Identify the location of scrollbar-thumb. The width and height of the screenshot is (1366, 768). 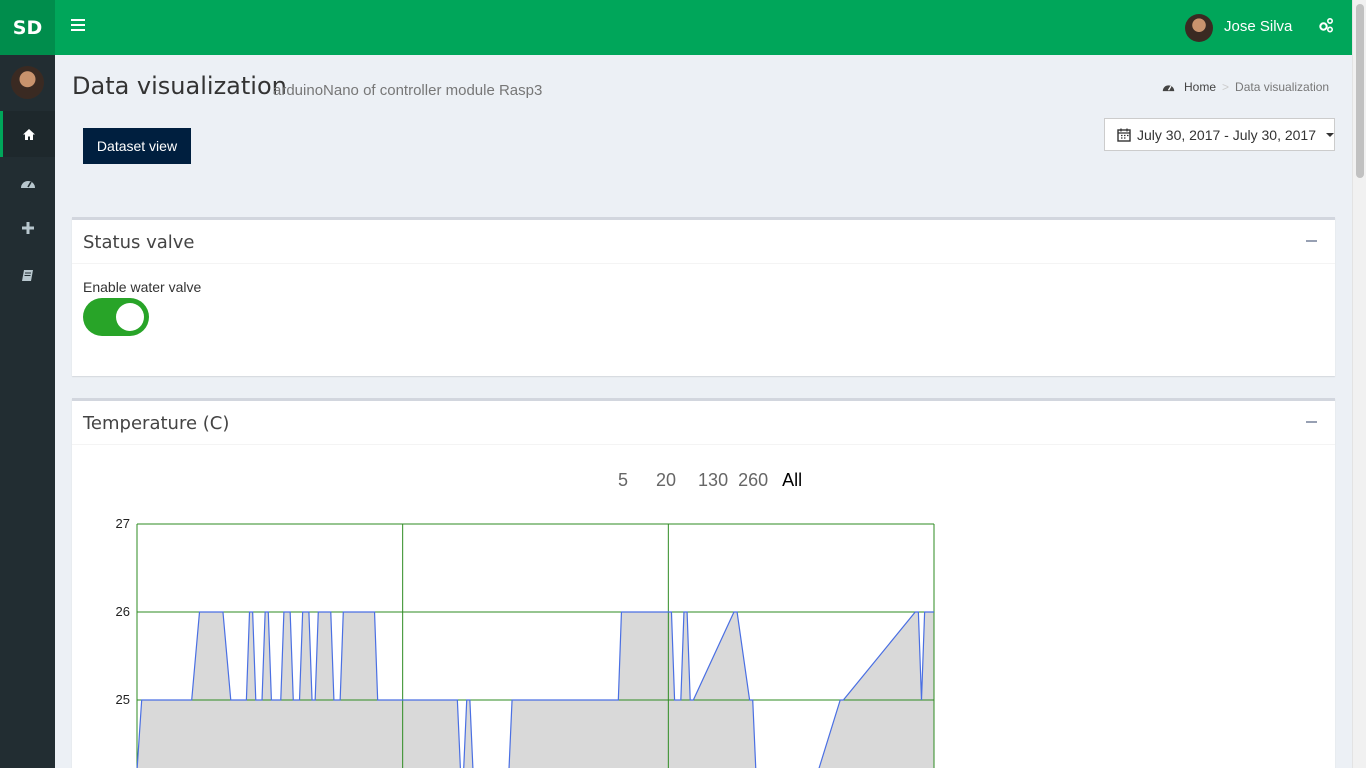
(1360, 91).